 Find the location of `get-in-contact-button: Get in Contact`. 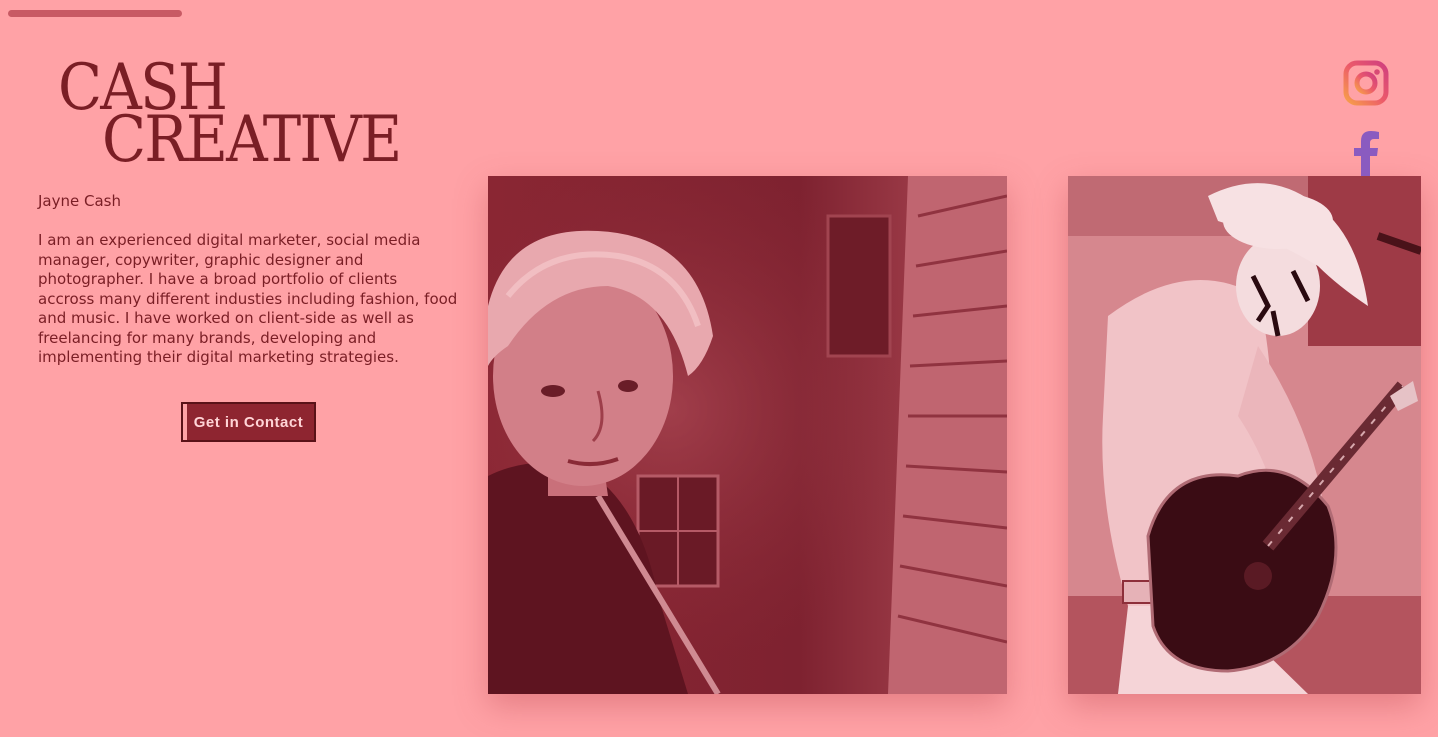

get-in-contact-button: Get in Contact is located at coordinates (248, 422).